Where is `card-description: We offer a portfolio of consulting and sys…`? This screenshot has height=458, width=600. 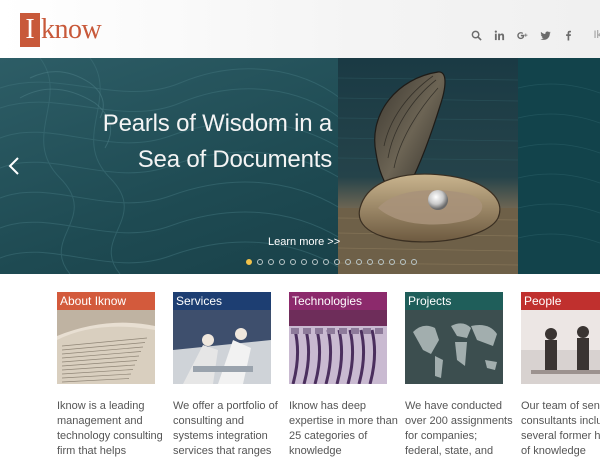
card-description: We offer a portfolio of consulting and sys… is located at coordinates (228, 428).